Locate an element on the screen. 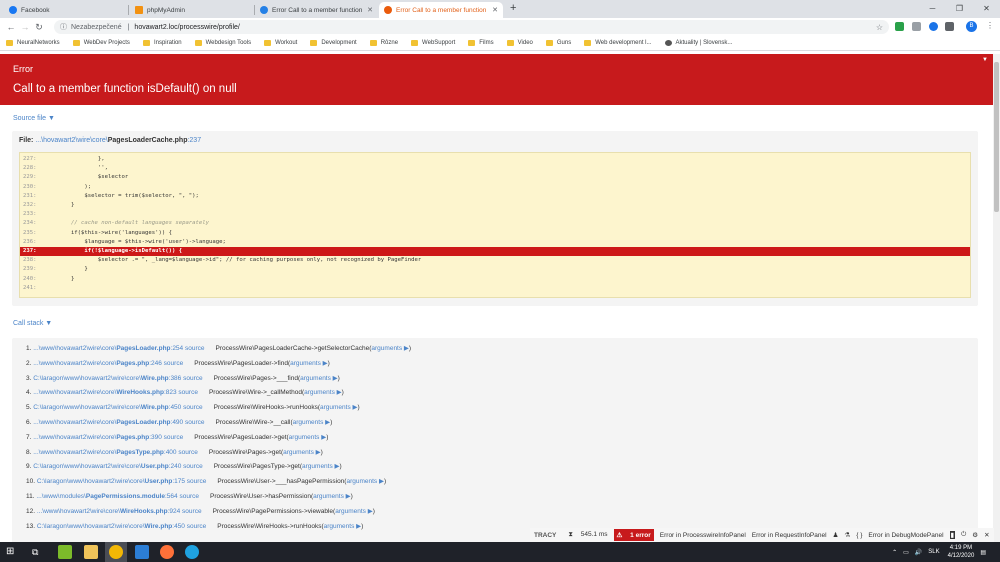  new-tab-button: + is located at coordinates (513, 8).